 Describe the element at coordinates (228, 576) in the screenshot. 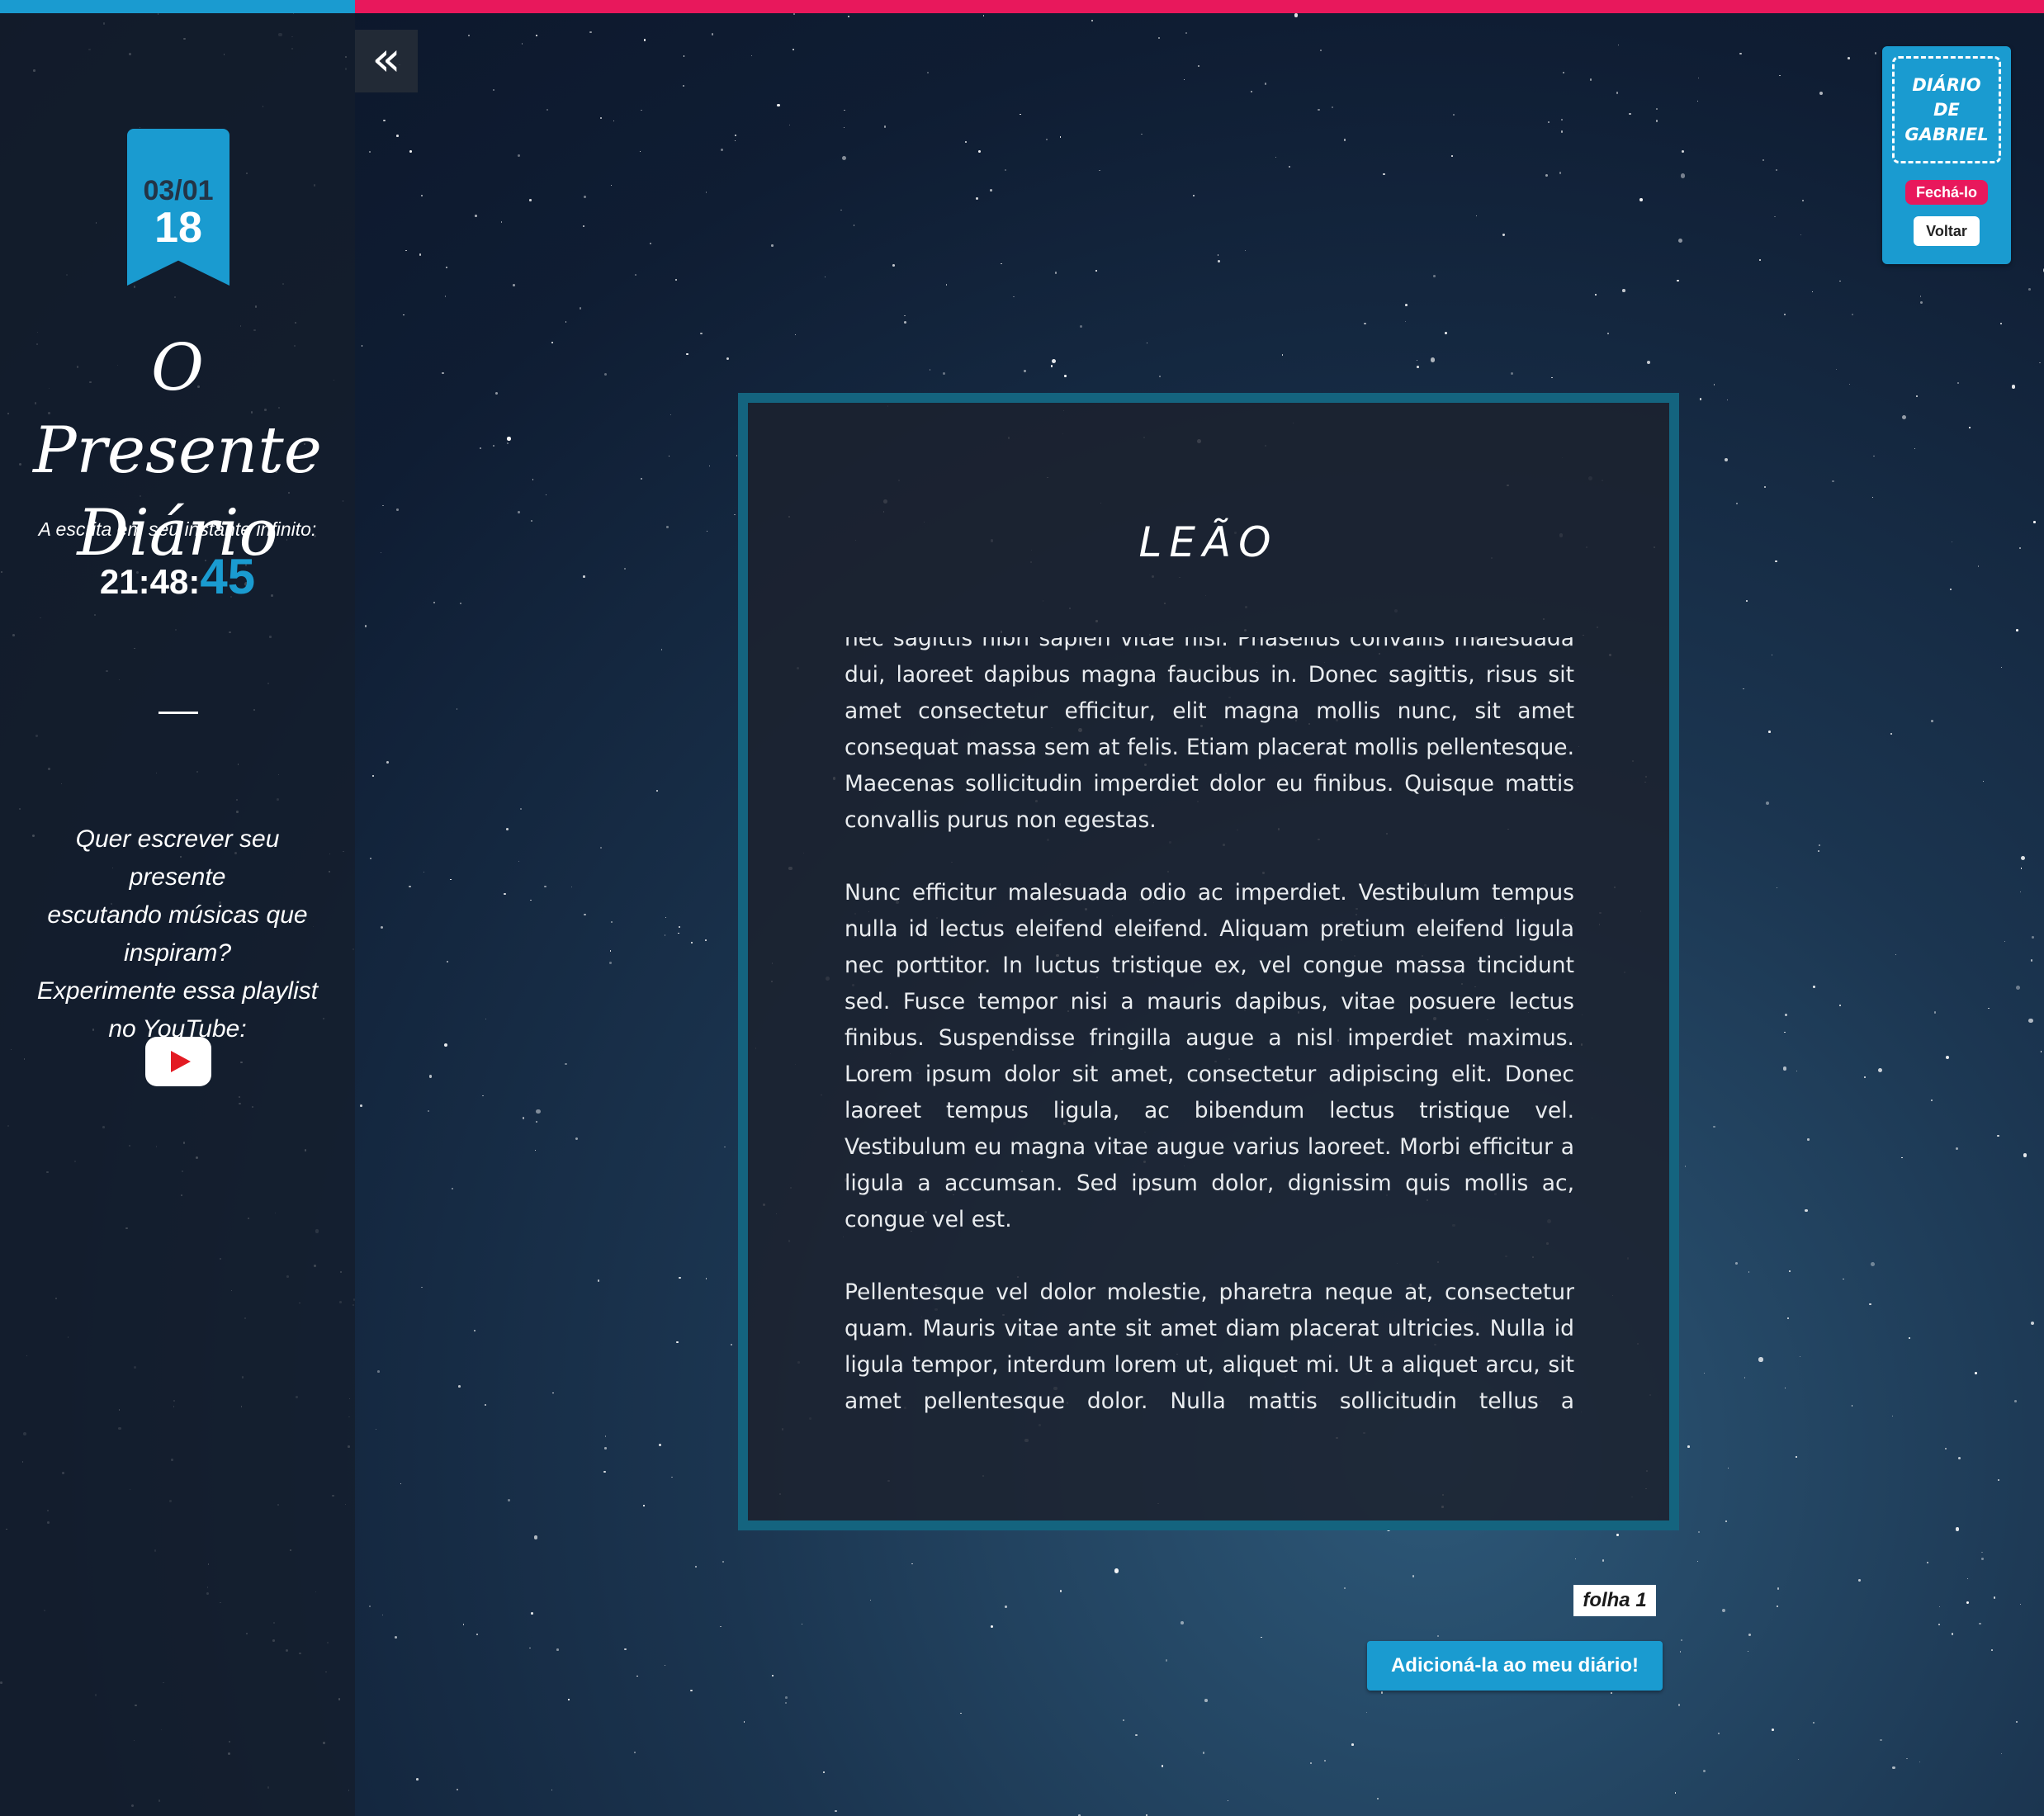

I see `clock-seconds: 45` at that location.